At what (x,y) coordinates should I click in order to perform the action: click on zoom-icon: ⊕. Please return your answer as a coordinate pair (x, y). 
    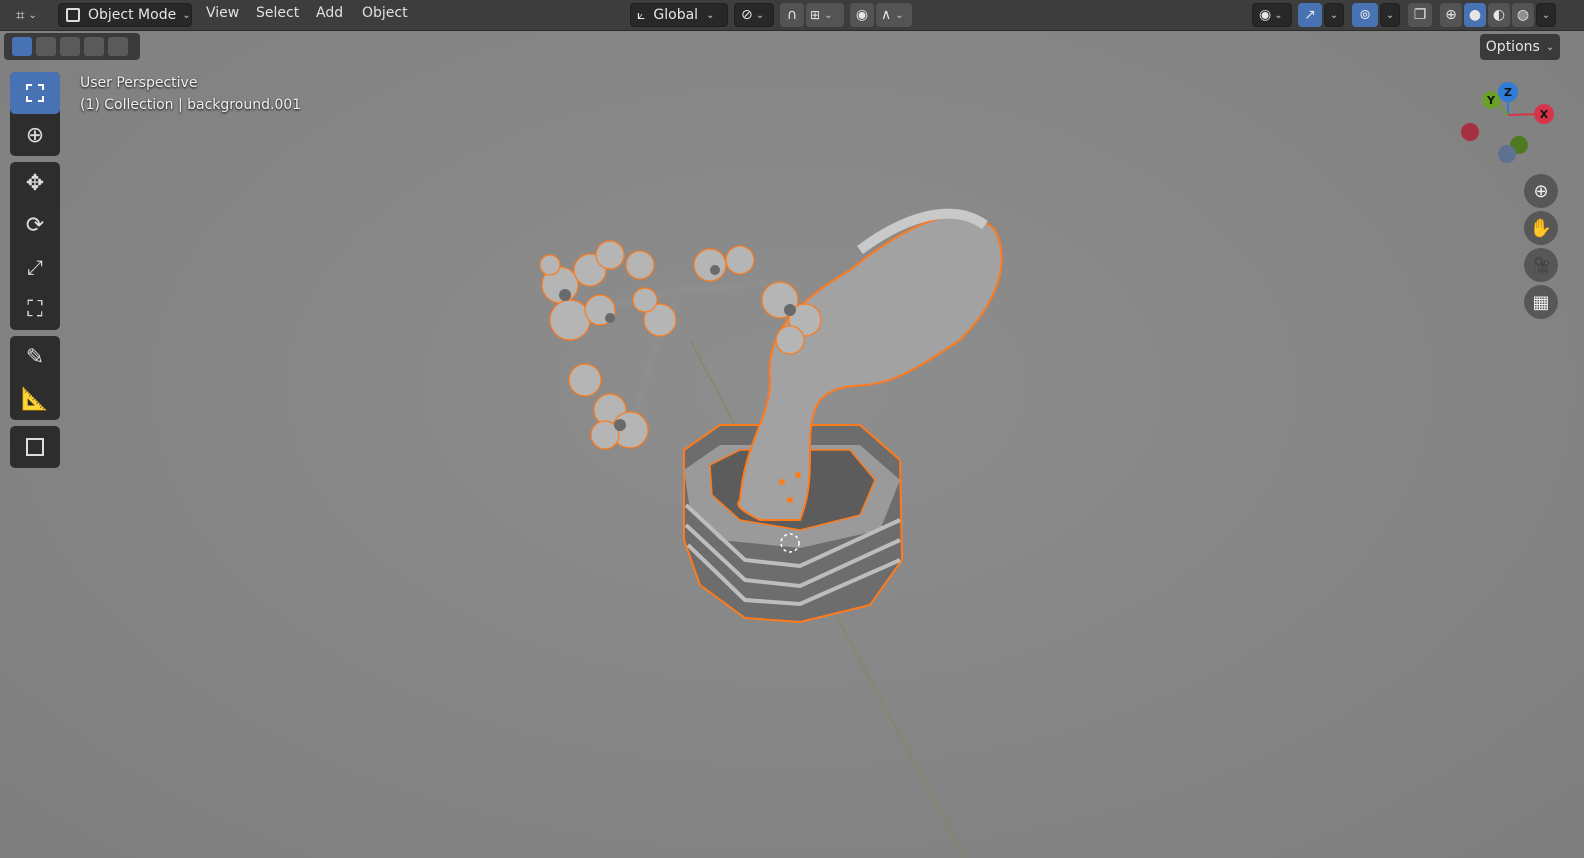
    Looking at the image, I should click on (1541, 191).